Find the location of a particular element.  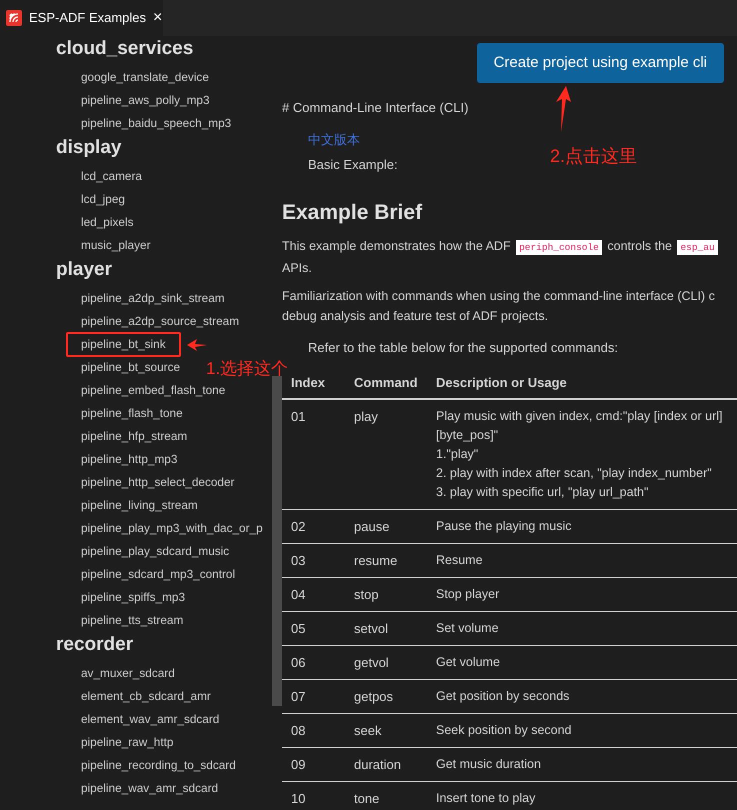

table-cell-text: Play music with given index, cmd:"play [index or url] [byte_pos]" 1."play" 2. play with index after scan, "play index_number" 3. play with specific url, "play url_path" is located at coordinates (579, 454).